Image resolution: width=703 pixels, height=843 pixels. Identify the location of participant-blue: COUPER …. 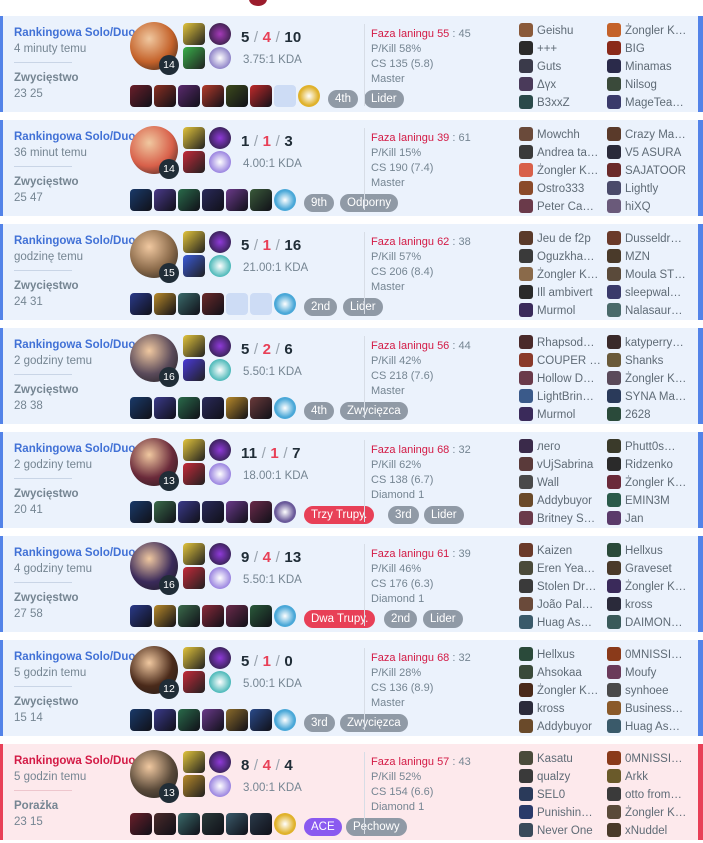
(561, 361).